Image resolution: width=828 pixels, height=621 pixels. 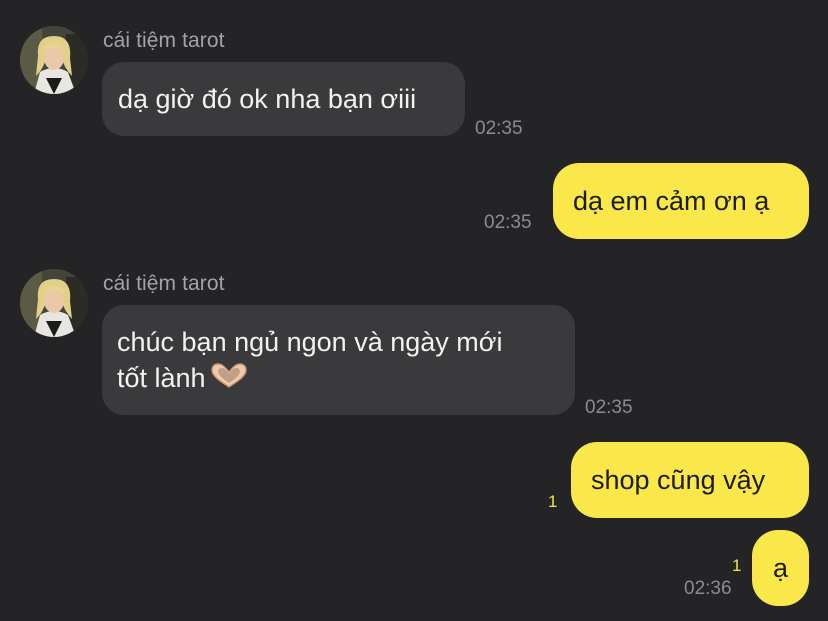 I want to click on message-text: tốt lành, so click(x=161, y=378).